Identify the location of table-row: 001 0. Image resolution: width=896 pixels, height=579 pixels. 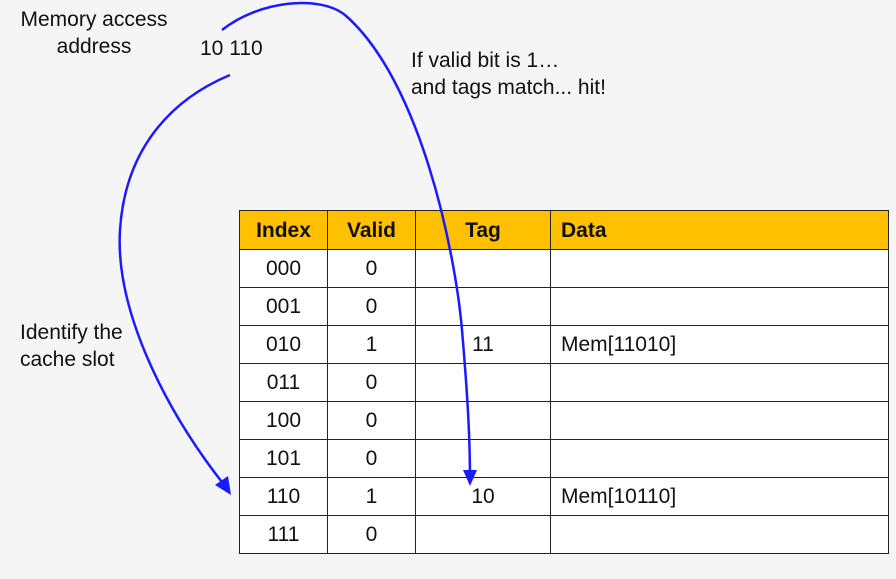
(564, 306).